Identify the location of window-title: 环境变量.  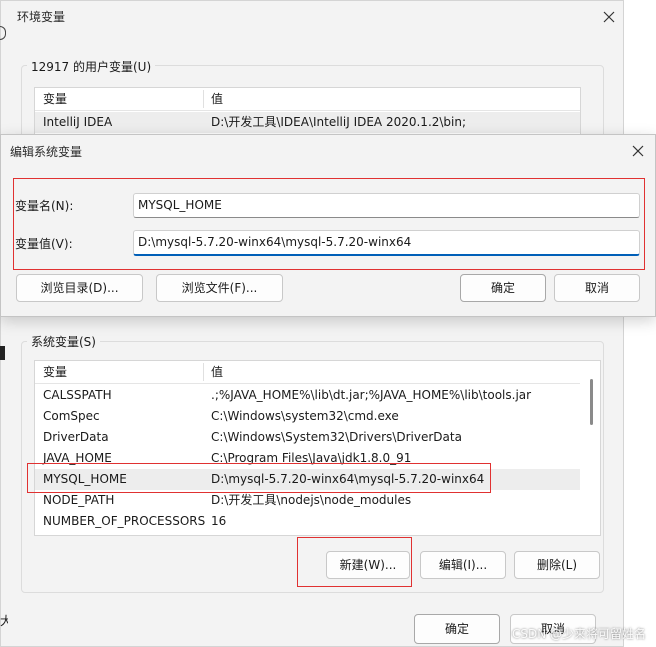
(41, 17).